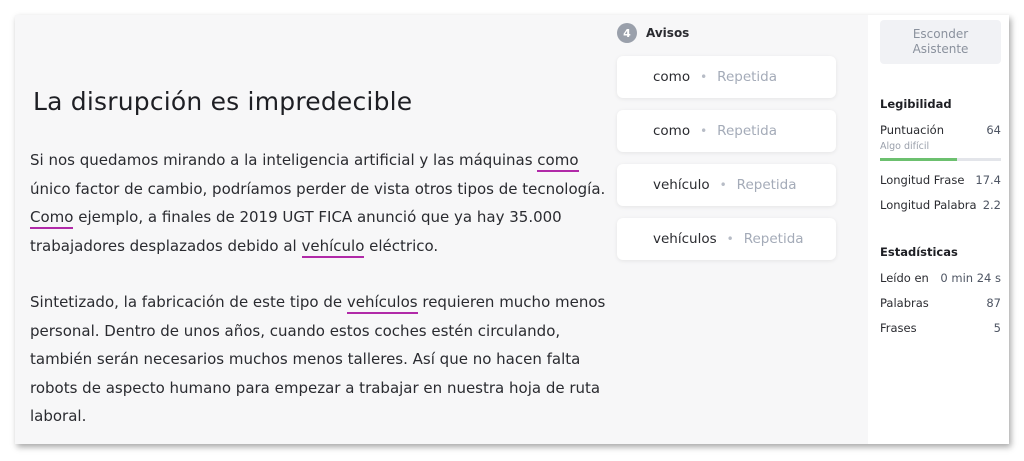  What do you see at coordinates (333, 247) in the screenshot?
I see `highlighted-word: vehículo` at bounding box center [333, 247].